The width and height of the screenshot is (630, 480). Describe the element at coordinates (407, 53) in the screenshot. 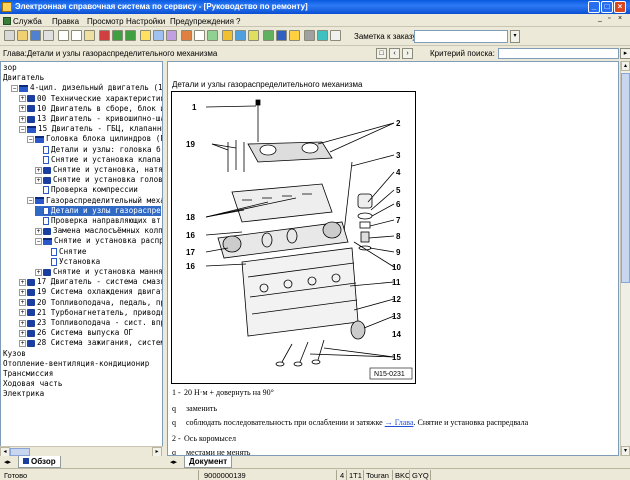

I see `next-page-button: ›` at that location.